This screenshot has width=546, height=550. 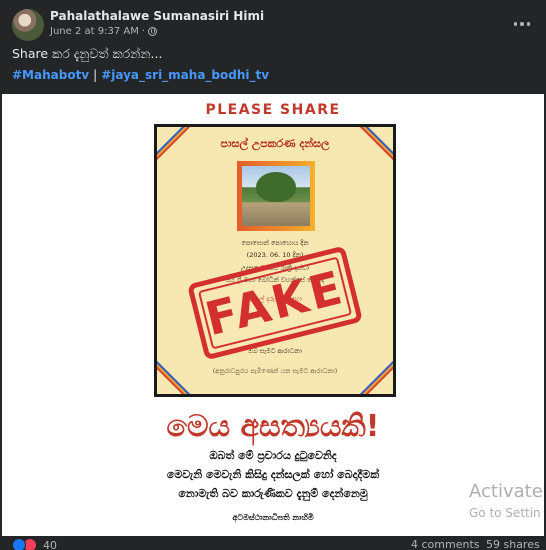 I want to click on poster-line: පොසොන් පොහොය දින, so click(x=275, y=243).